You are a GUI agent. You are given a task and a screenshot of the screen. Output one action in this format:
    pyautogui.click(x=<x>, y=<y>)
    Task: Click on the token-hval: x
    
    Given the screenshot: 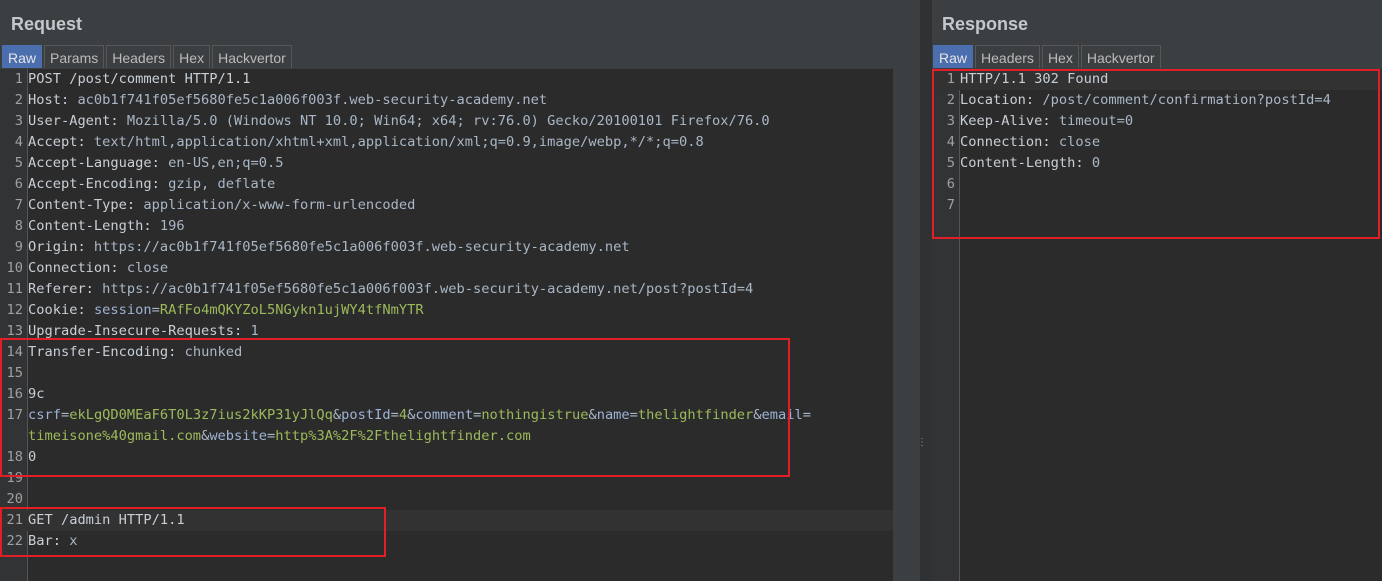 What is the action you would take?
    pyautogui.click(x=69, y=541)
    